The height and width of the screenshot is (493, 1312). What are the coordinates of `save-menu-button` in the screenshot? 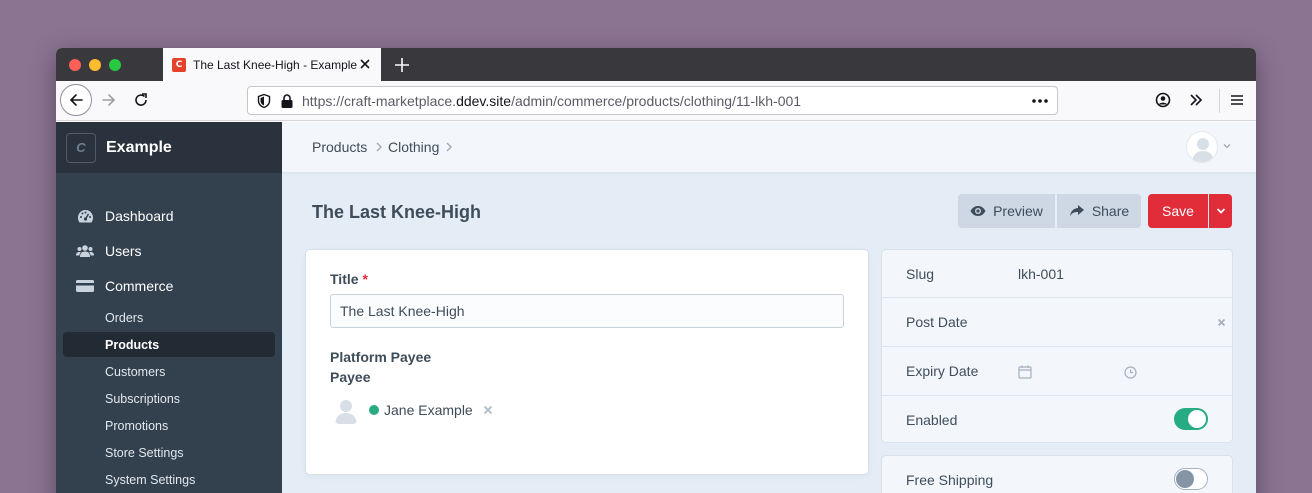 It's located at (1220, 211).